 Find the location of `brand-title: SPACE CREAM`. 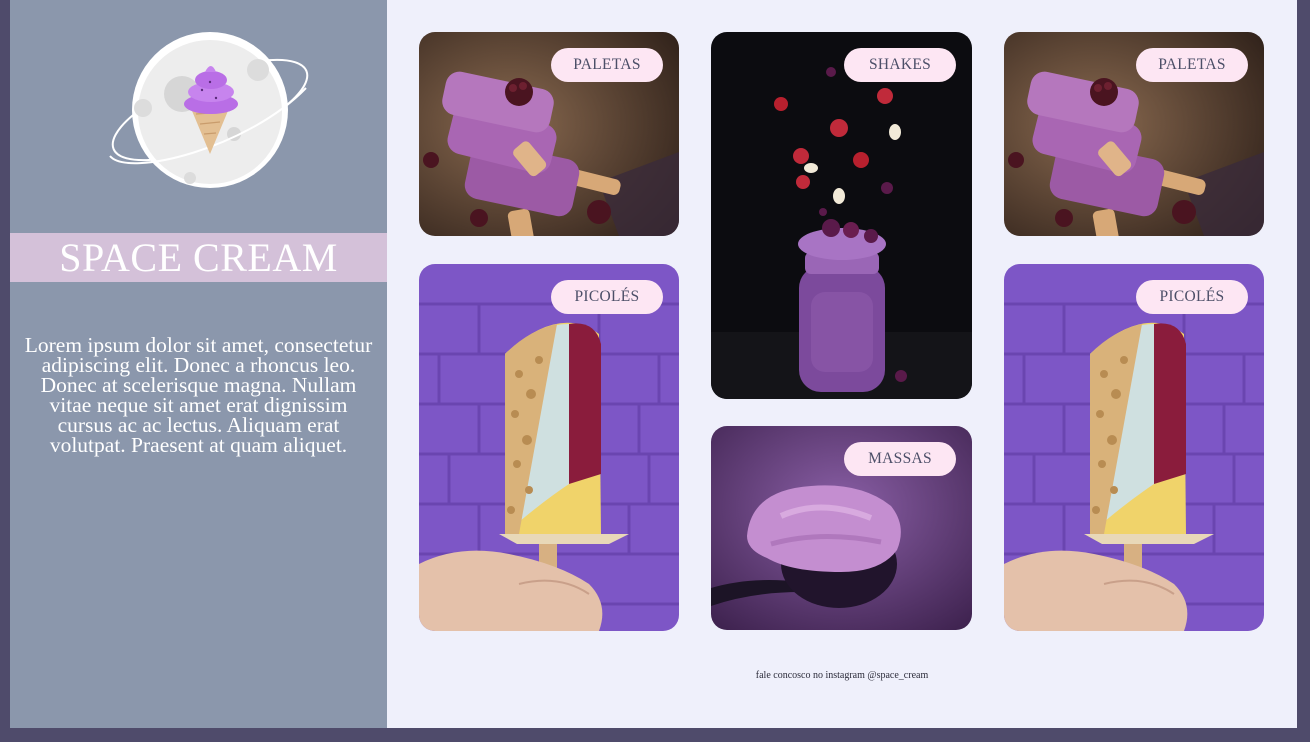

brand-title: SPACE CREAM is located at coordinates (198, 257).